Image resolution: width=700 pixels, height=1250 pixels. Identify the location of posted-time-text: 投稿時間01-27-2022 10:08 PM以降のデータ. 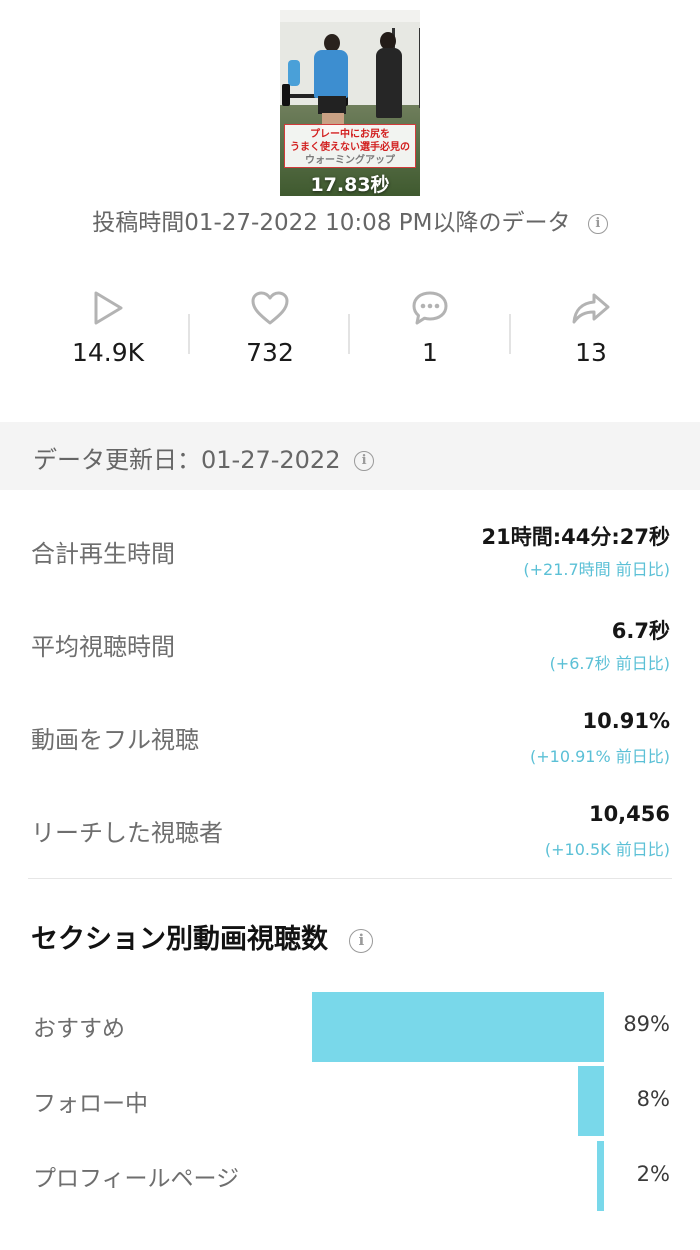
(331, 223).